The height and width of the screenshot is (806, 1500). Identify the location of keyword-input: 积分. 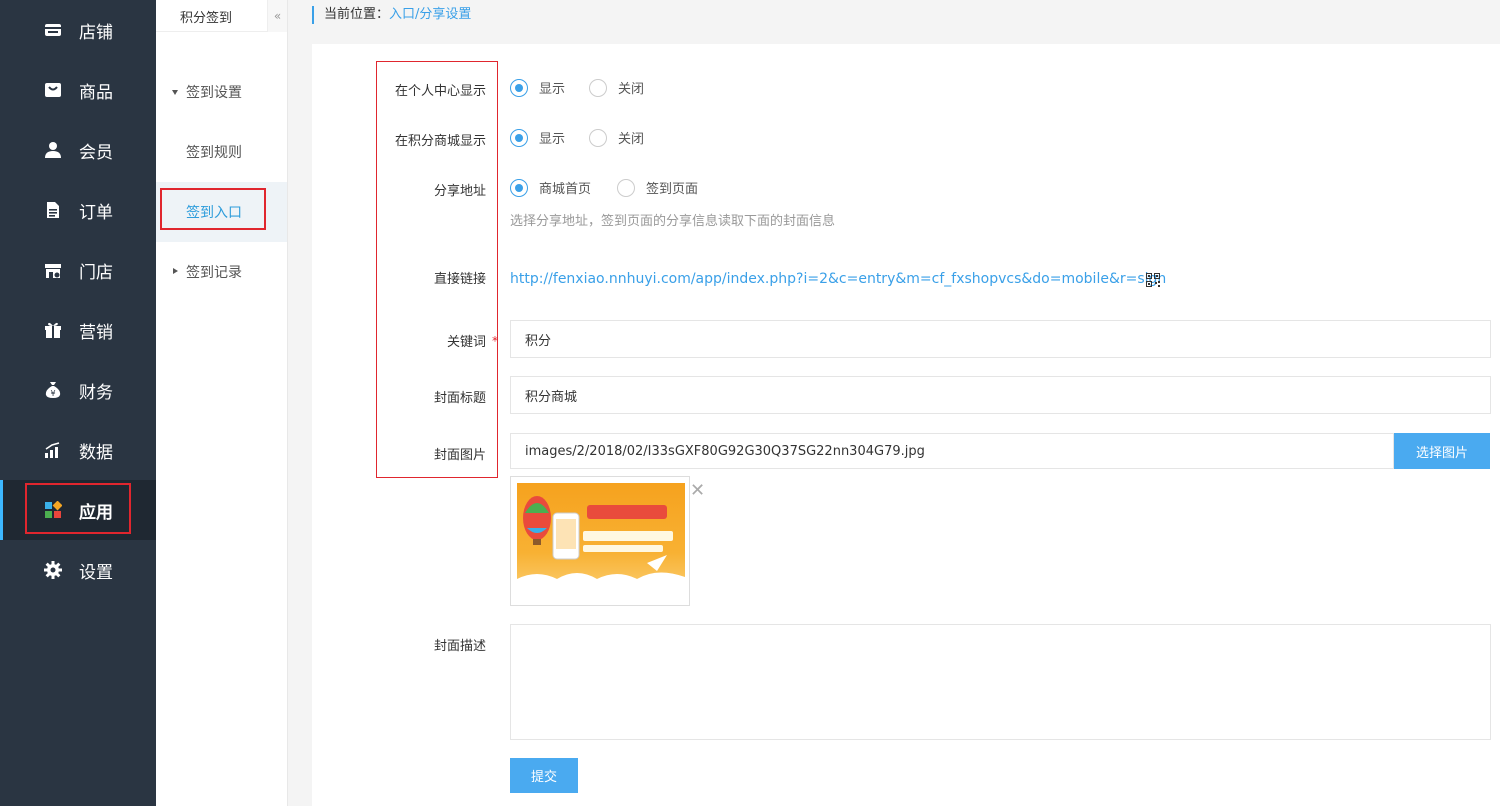
(1000, 339).